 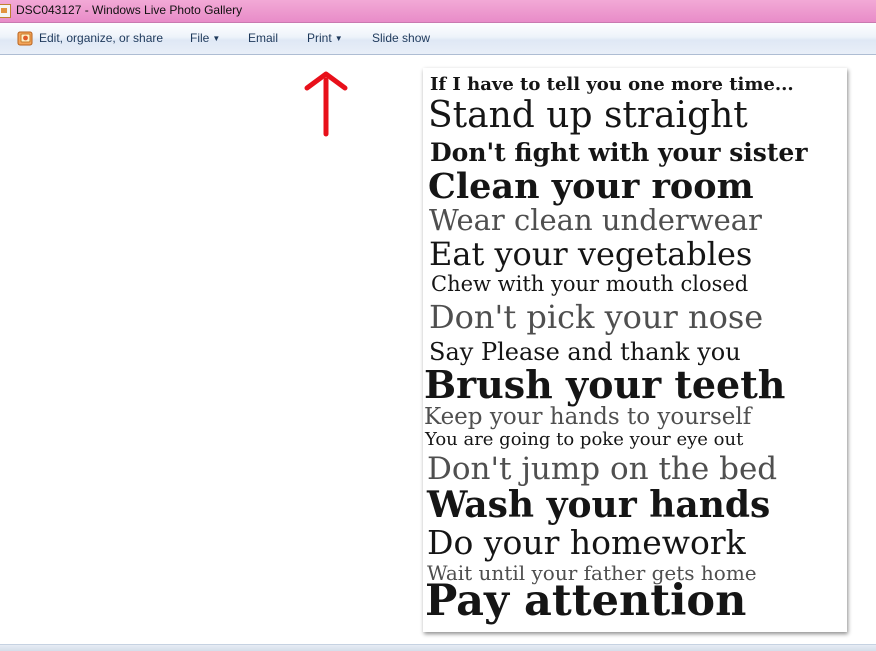 What do you see at coordinates (5, 11) in the screenshot?
I see `app-icon` at bounding box center [5, 11].